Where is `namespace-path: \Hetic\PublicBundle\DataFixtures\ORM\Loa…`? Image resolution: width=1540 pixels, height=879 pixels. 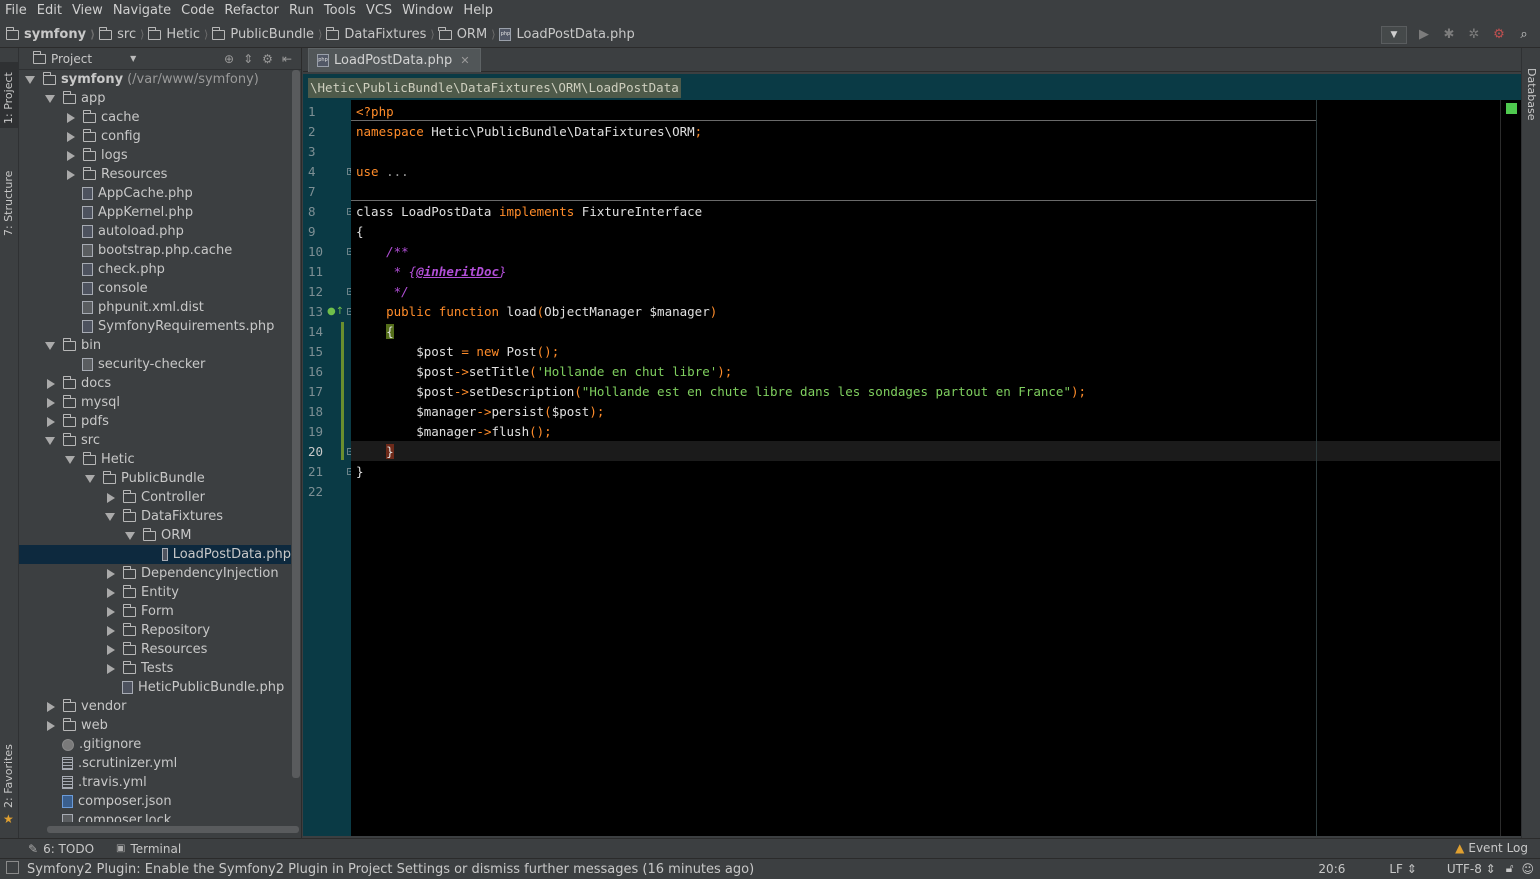
namespace-path: \Hetic\PublicBundle\DataFixtures\ORM\Loa… is located at coordinates (494, 88).